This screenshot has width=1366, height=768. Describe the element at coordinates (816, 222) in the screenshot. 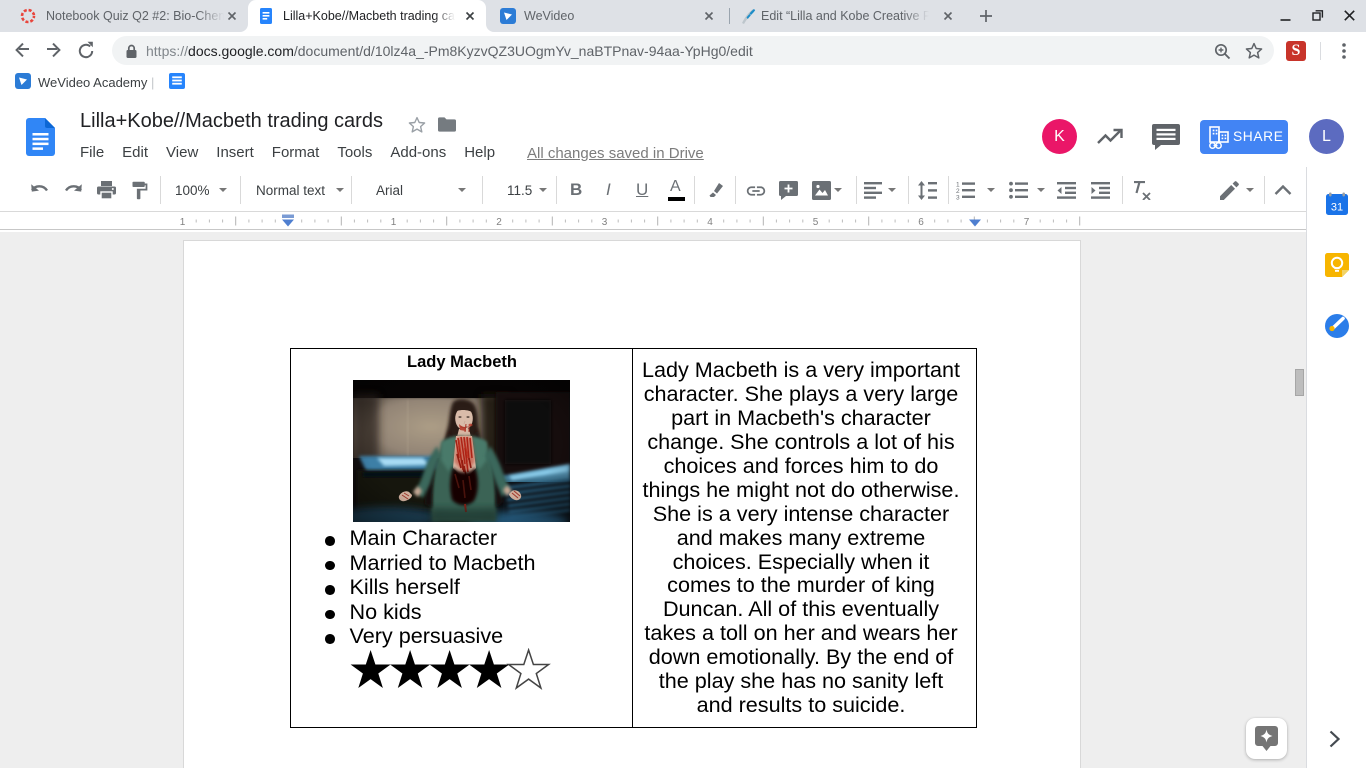

I see `svg-text: 5` at that location.